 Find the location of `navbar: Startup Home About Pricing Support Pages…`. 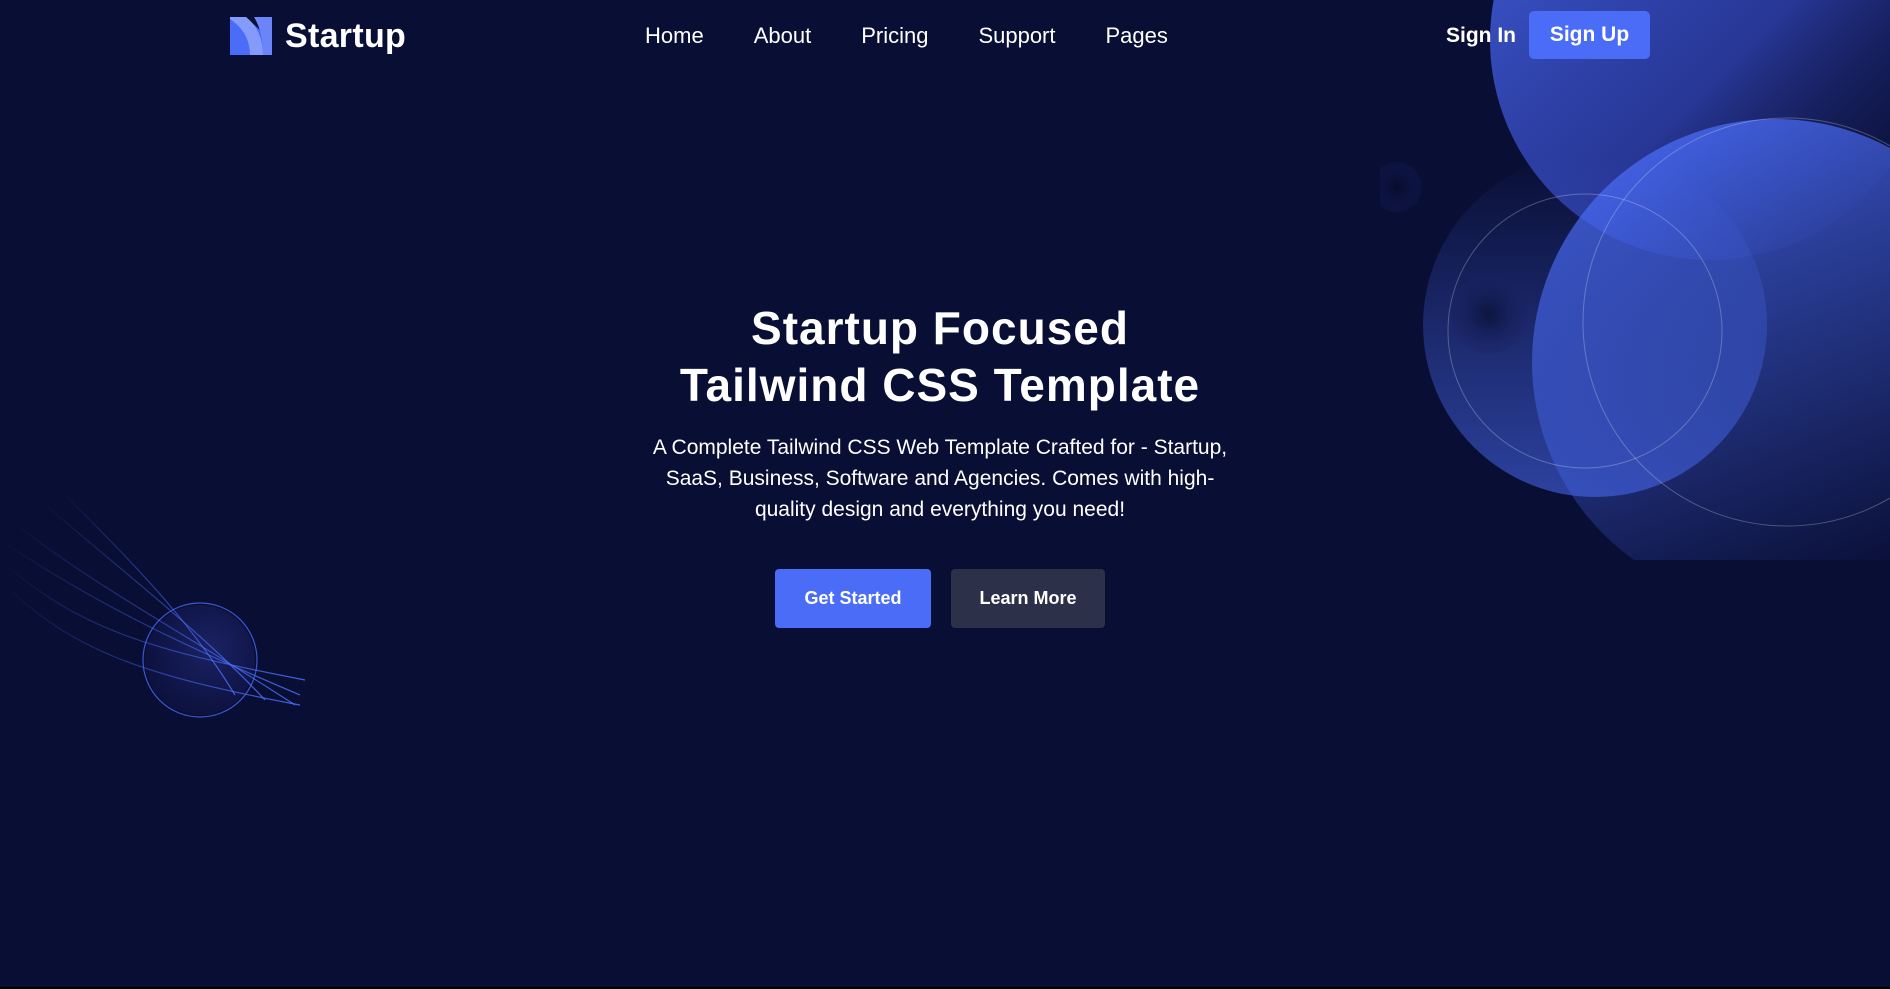

navbar: Startup Home About Pricing Support Pages… is located at coordinates (945, 36).